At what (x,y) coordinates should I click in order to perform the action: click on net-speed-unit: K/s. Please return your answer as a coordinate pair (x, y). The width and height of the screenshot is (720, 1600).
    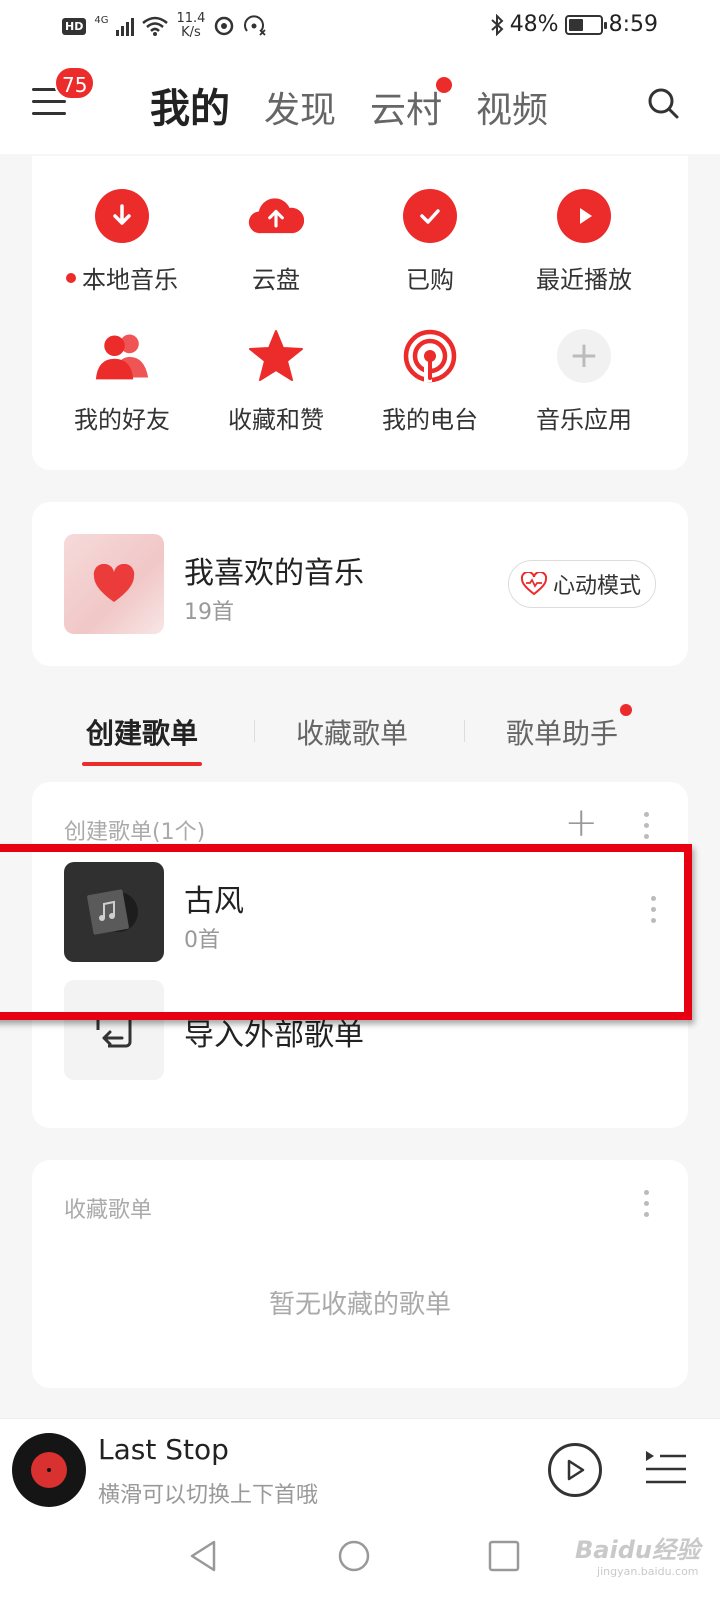
    Looking at the image, I should click on (191, 32).